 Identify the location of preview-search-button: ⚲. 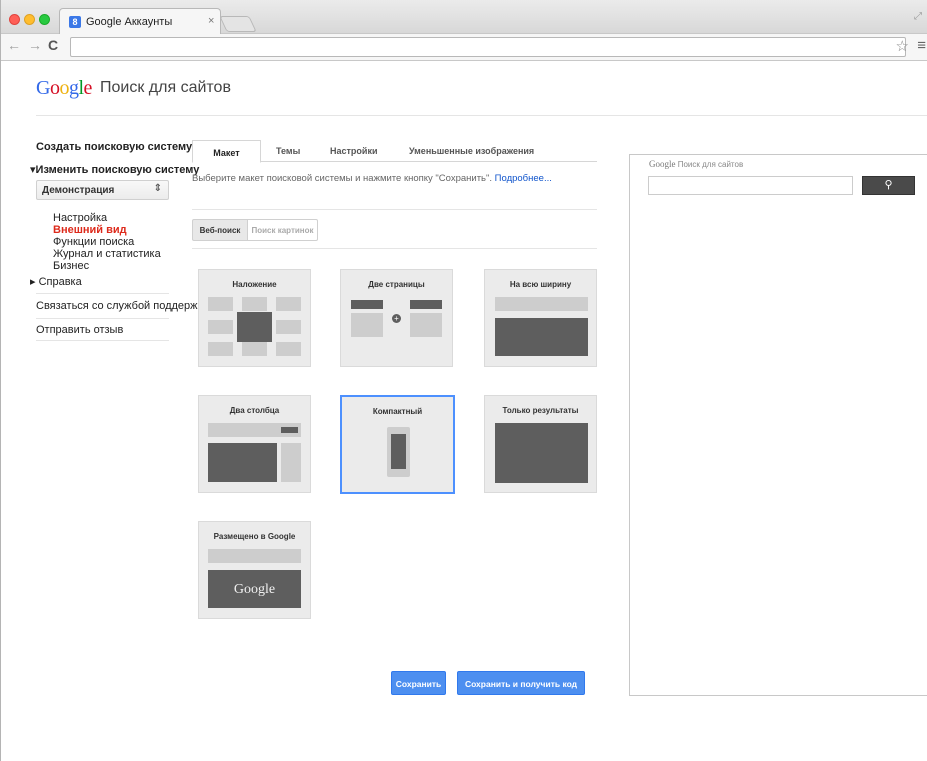
(888, 185).